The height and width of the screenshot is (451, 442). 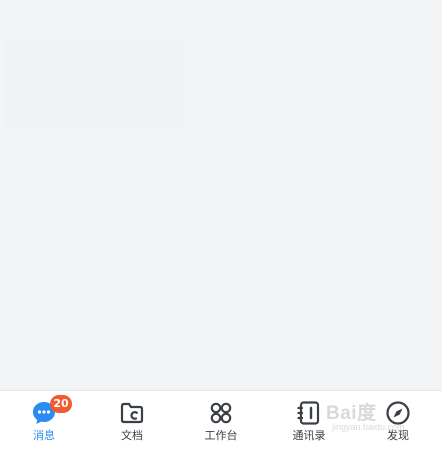 What do you see at coordinates (221, 435) in the screenshot?
I see `tab-label-workbench: 工作台` at bounding box center [221, 435].